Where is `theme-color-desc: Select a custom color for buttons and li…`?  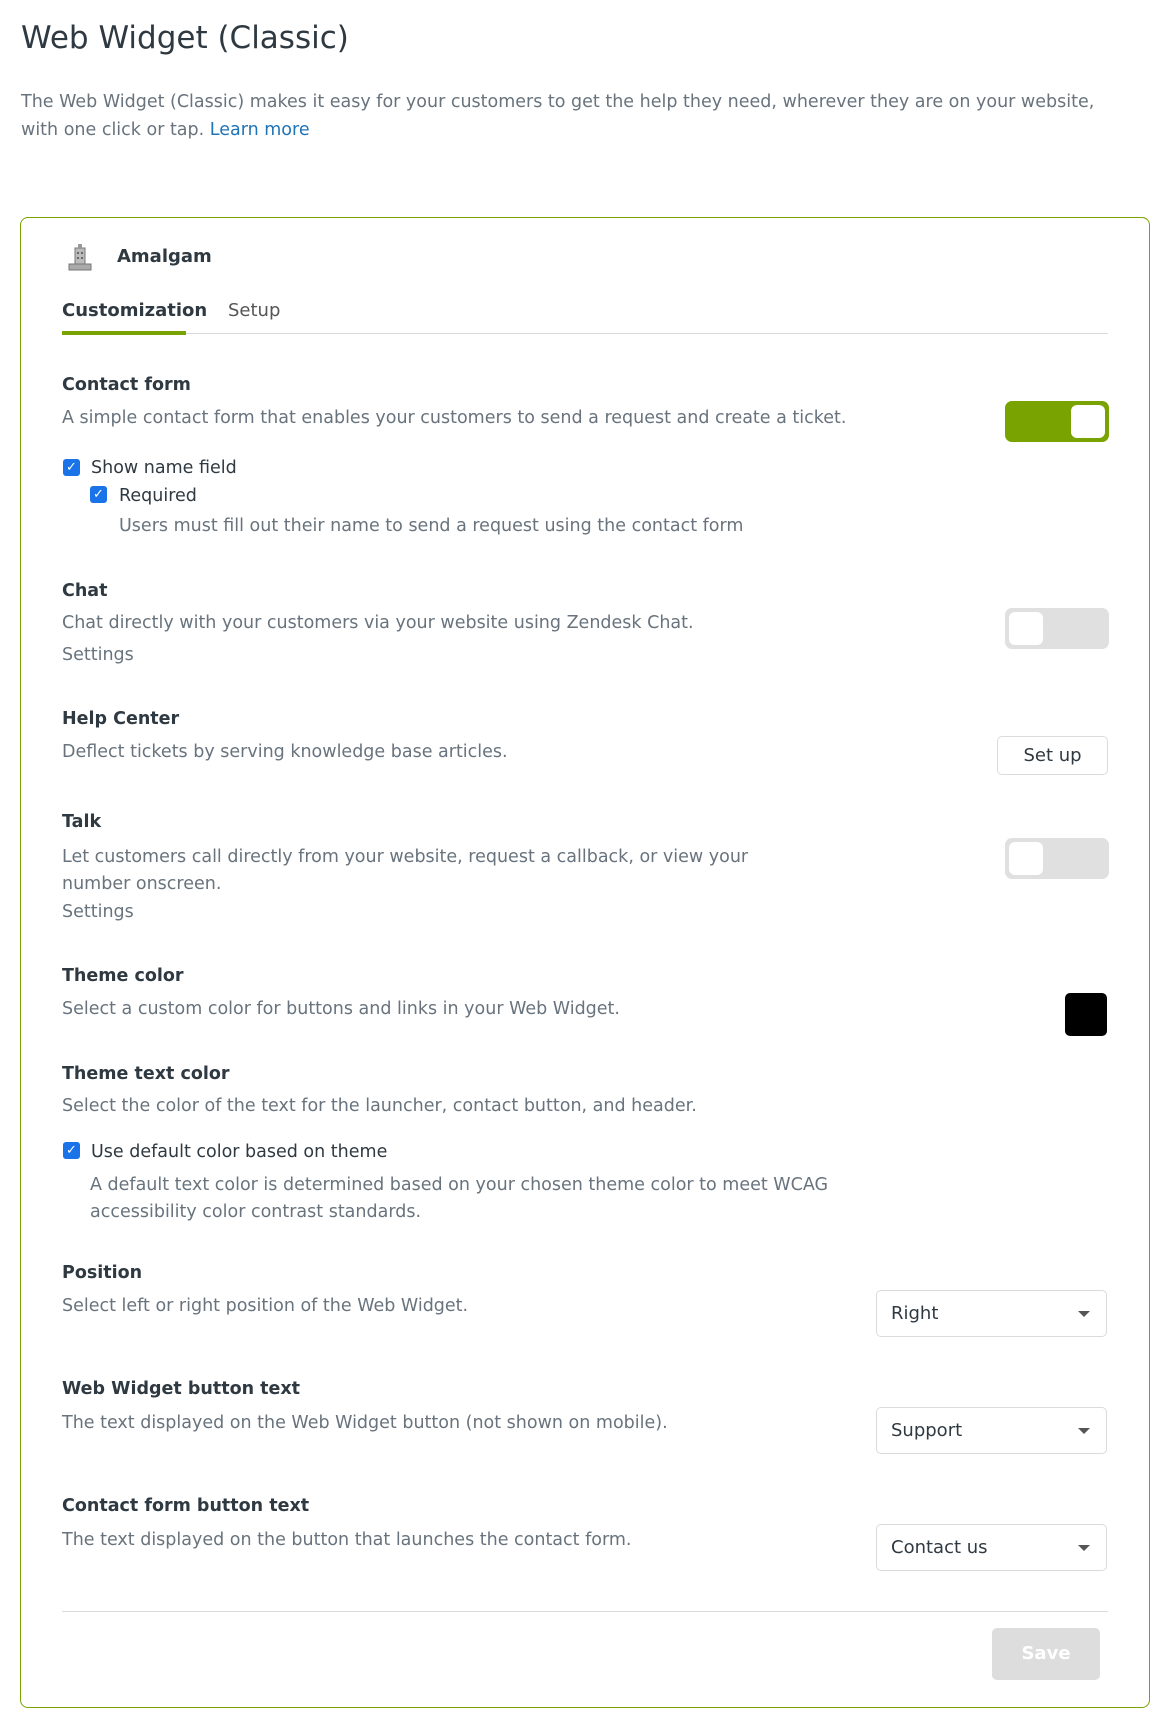
theme-color-desc: Select a custom color for buttons and li… is located at coordinates (341, 1009).